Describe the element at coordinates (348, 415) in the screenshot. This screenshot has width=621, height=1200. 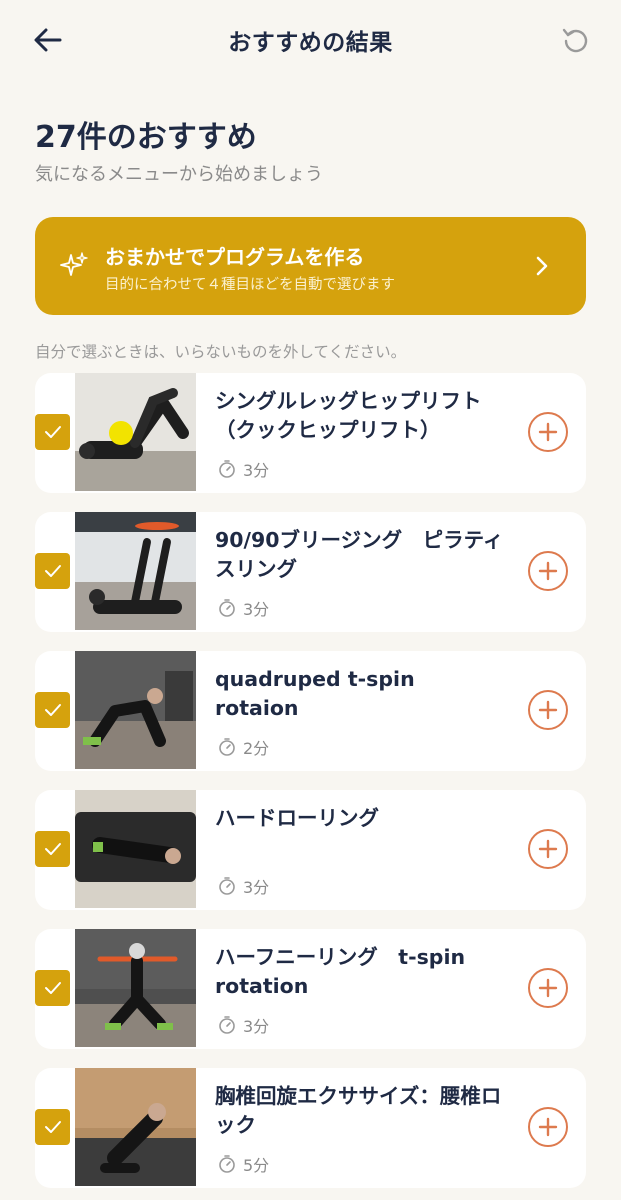
I see `exercise-name: シングルレッグヒップリフト（クックヒップリフト）` at that location.